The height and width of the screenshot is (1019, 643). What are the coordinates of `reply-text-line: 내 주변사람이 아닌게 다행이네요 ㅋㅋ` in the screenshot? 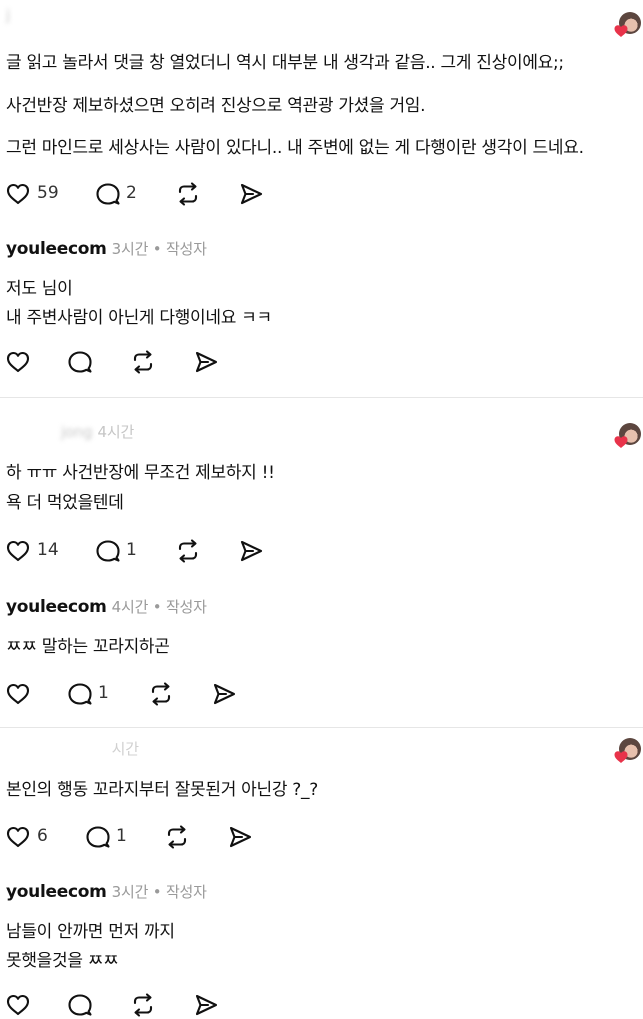 It's located at (139, 318).